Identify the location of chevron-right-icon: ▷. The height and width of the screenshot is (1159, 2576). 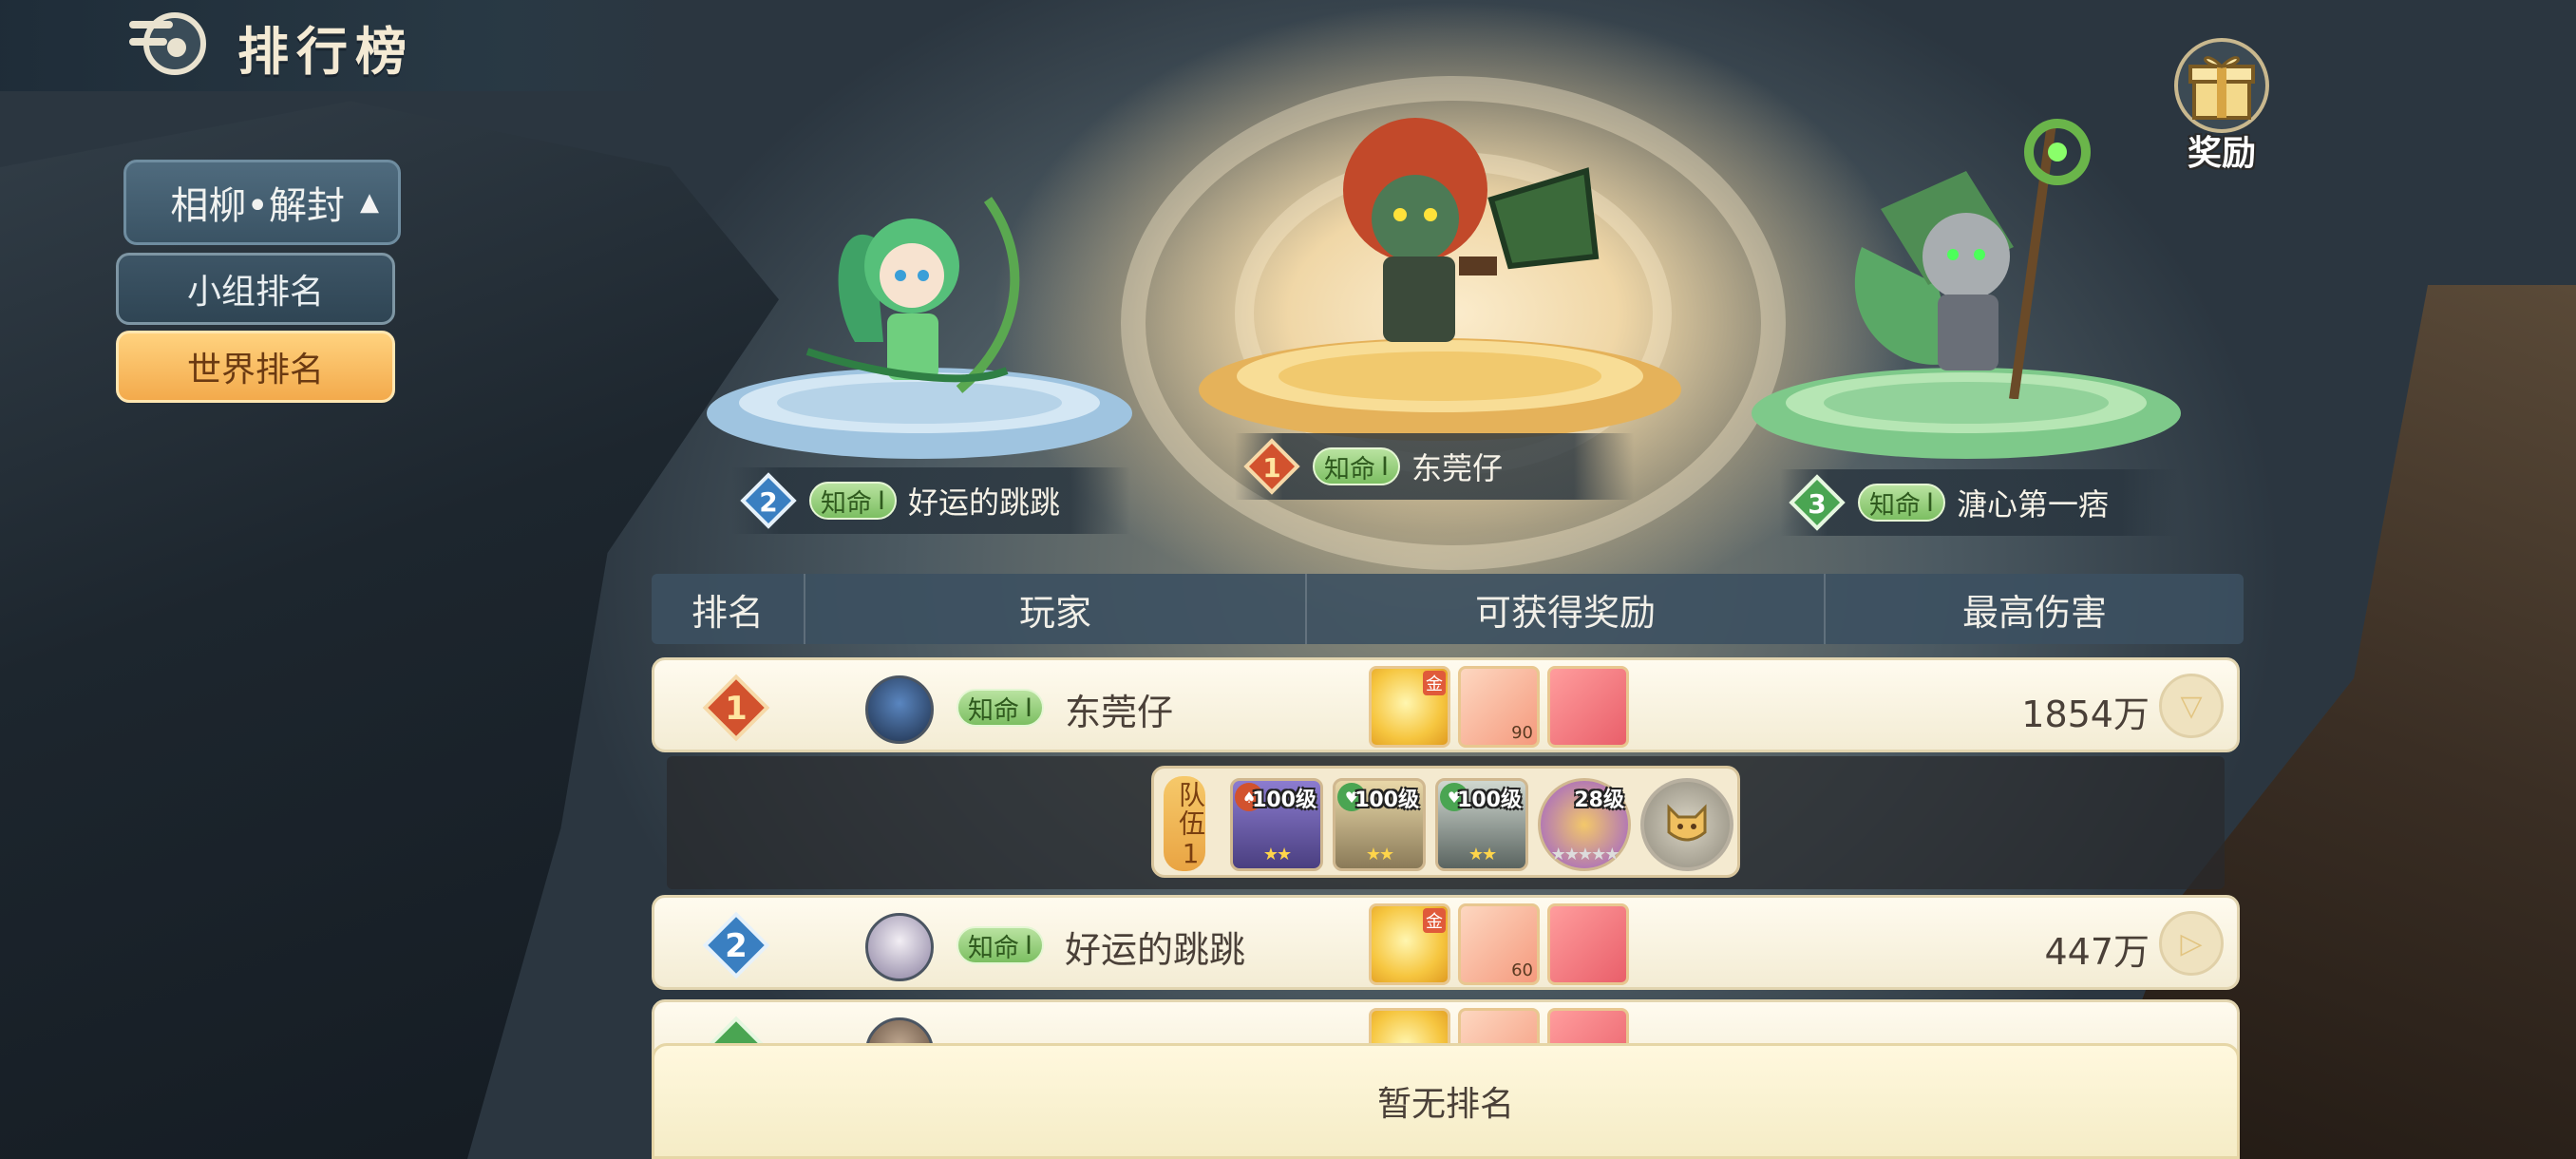
(2191, 943).